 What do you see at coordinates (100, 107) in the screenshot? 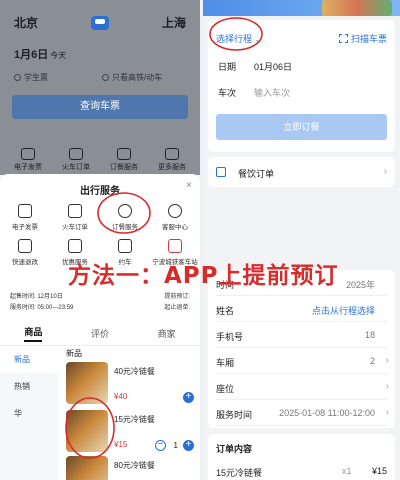
I see `query-tickets-button: 查询车票` at bounding box center [100, 107].